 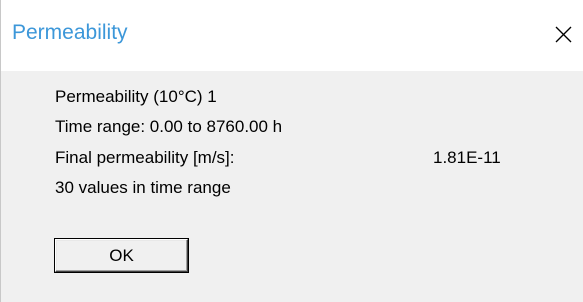 What do you see at coordinates (143, 187) in the screenshot?
I see `values-count-text: 30 values in time range` at bounding box center [143, 187].